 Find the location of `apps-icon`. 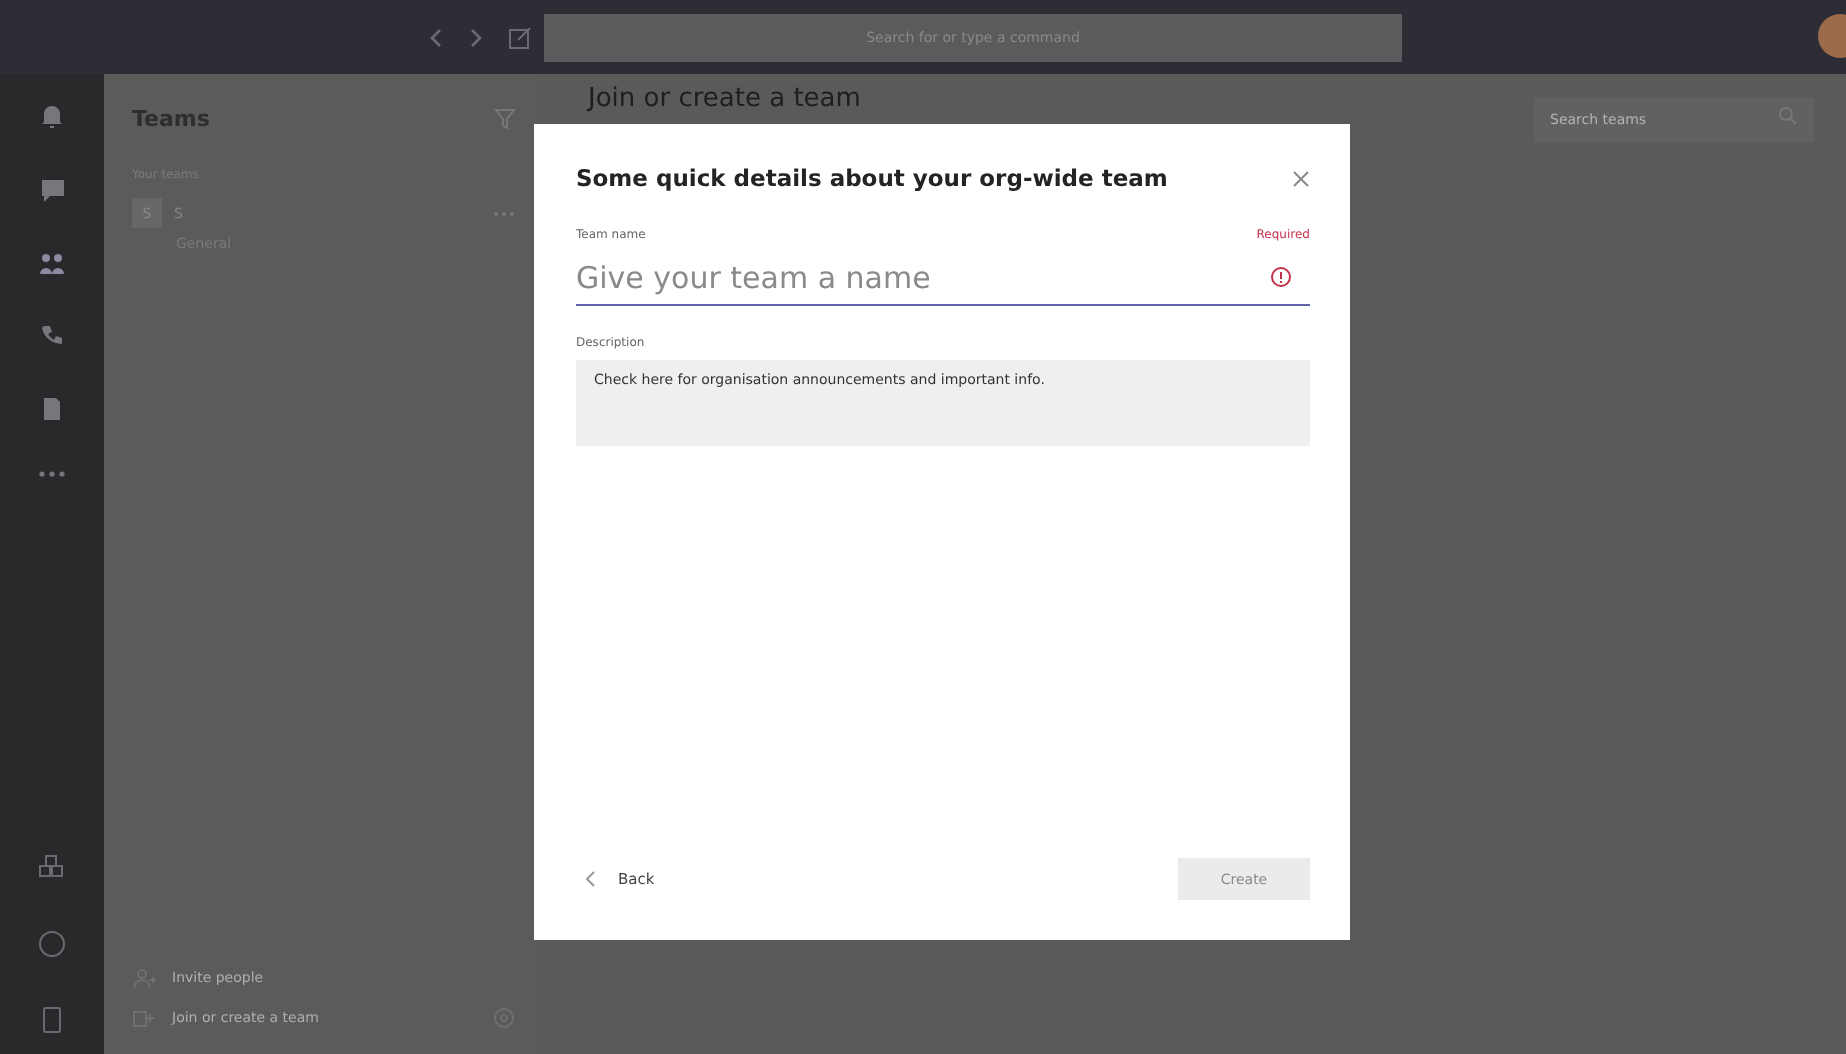

apps-icon is located at coordinates (52, 868).